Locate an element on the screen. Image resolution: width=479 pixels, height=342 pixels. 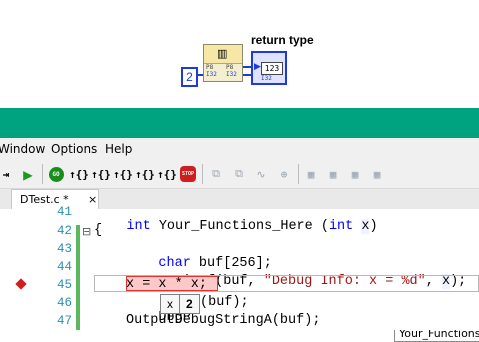
line-number: 45 is located at coordinates (64, 285).